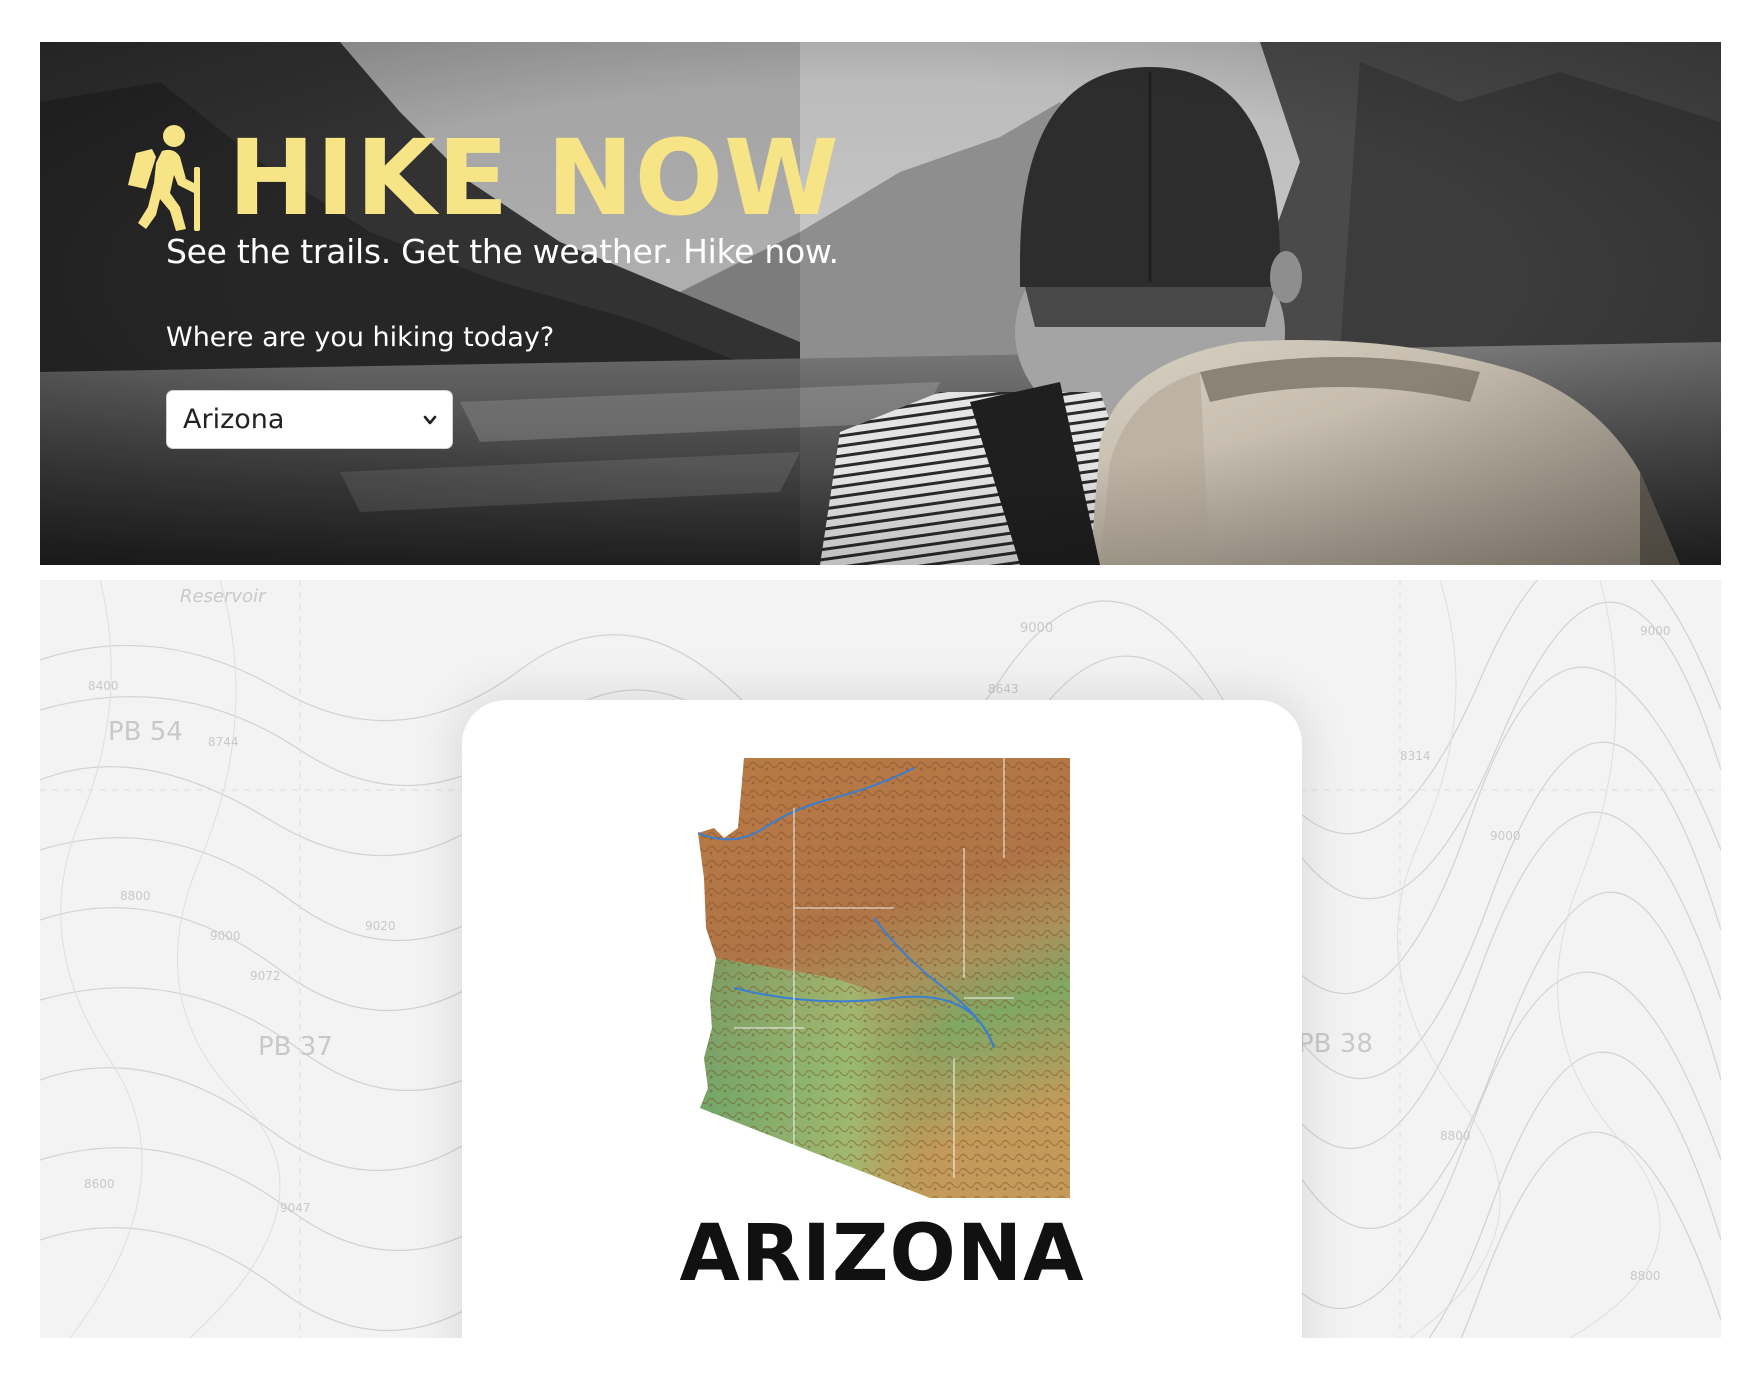 This screenshot has height=1400, width=1756. I want to click on state-name: ARIZONA, so click(882, 1254).